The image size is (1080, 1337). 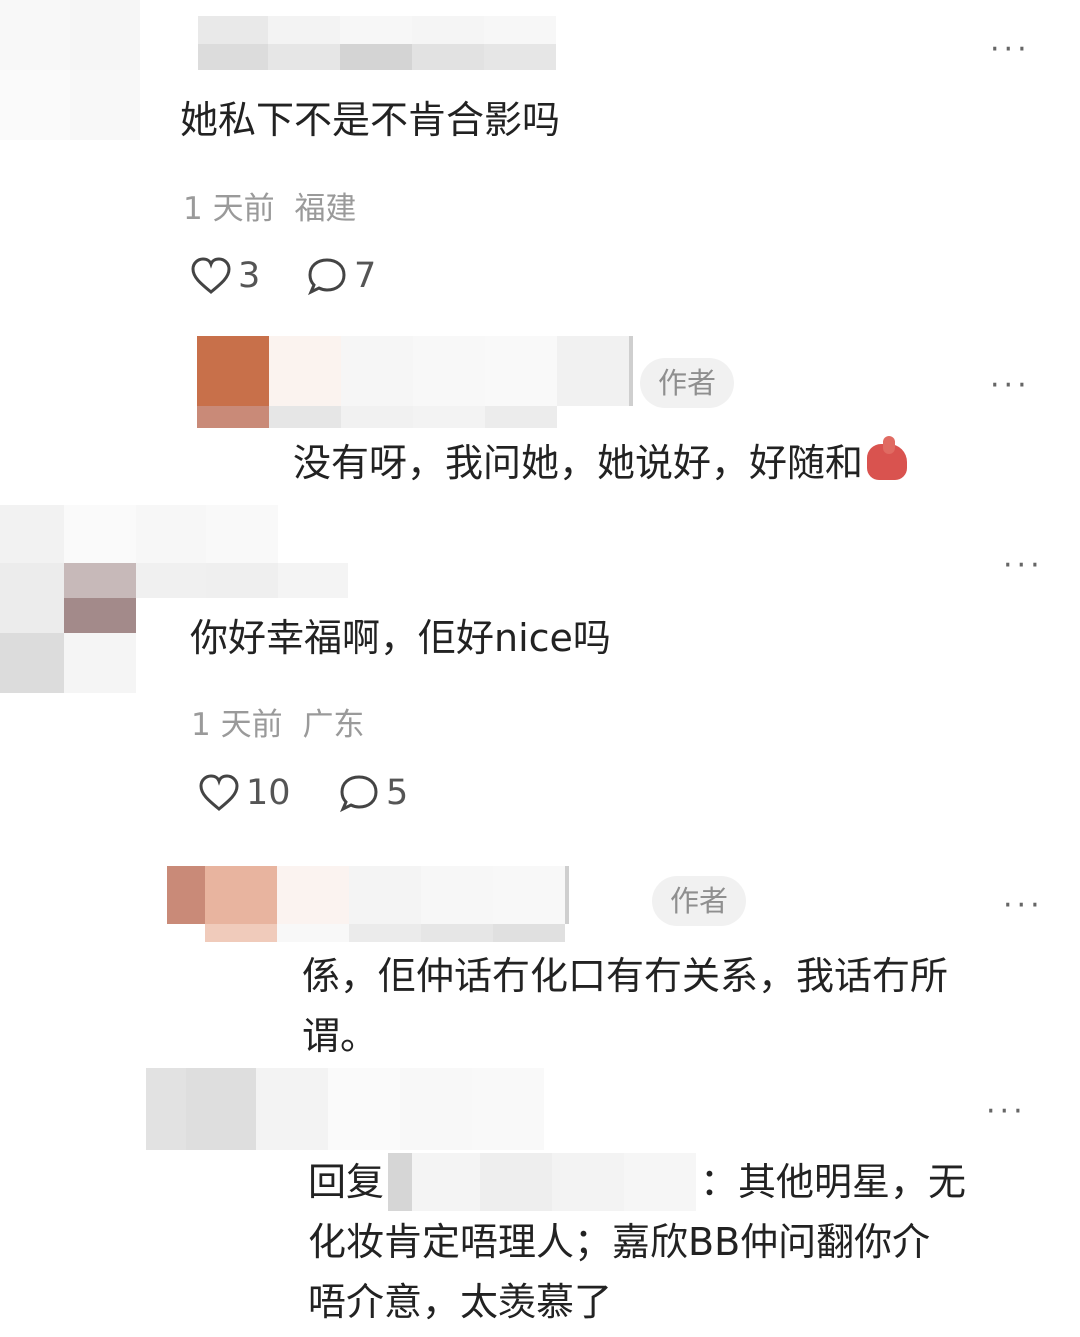 I want to click on avatar, so click(x=70, y=70).